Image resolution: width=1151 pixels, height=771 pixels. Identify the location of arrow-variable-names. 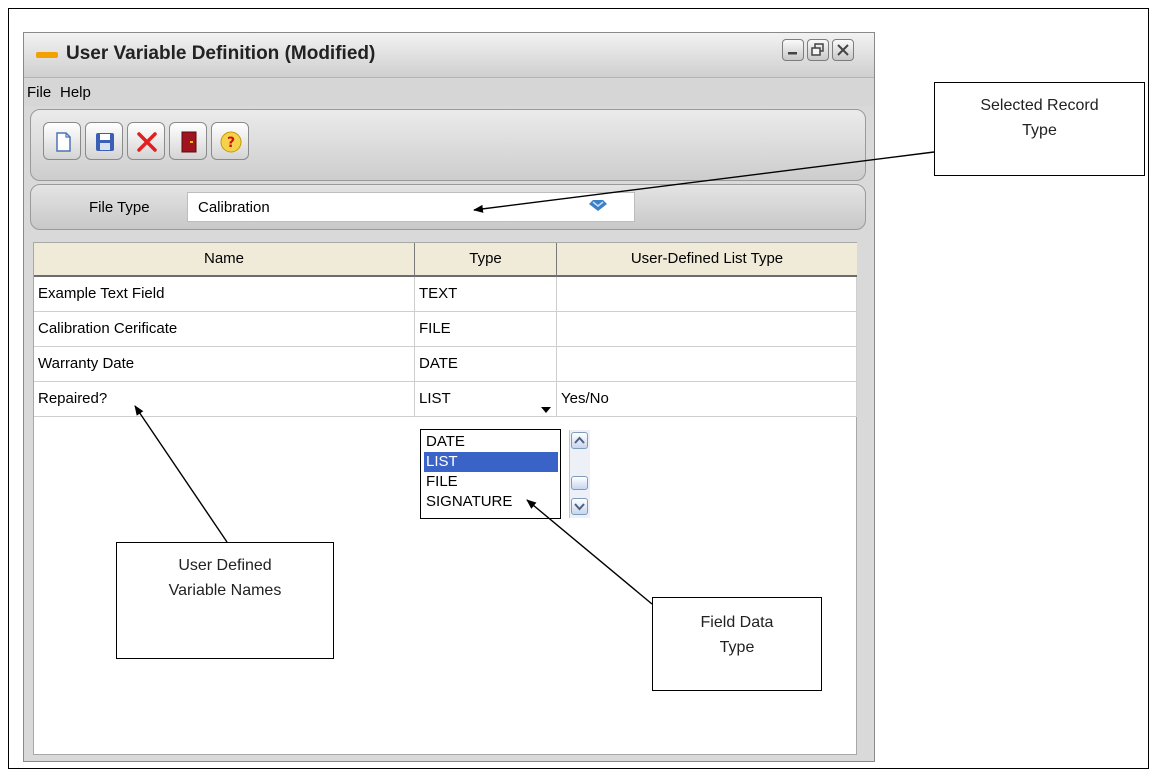
(181, 474).